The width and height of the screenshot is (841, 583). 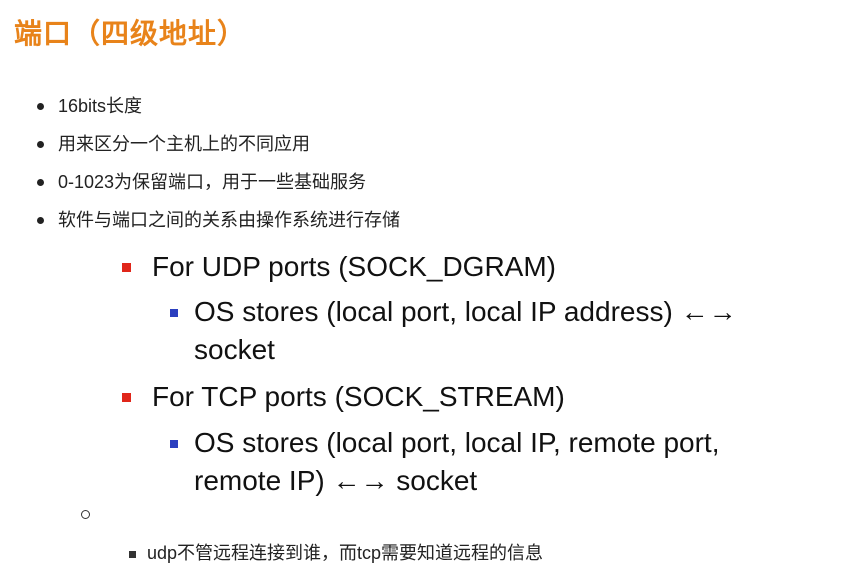 I want to click on note-text: udp不管远程连接到谁，而tcp需要知道远程的信息, so click(x=345, y=553).